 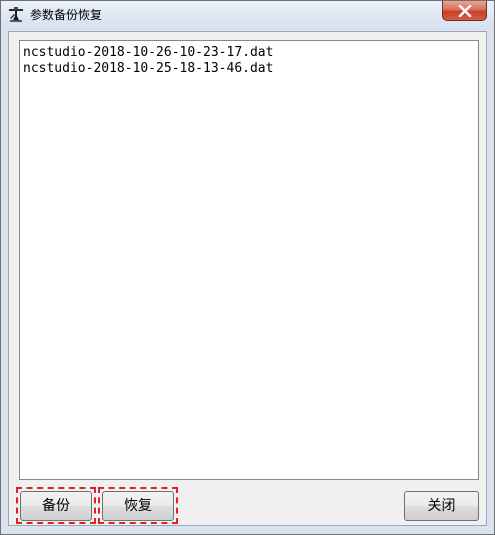 I want to click on window-close-button, so click(x=464, y=11).